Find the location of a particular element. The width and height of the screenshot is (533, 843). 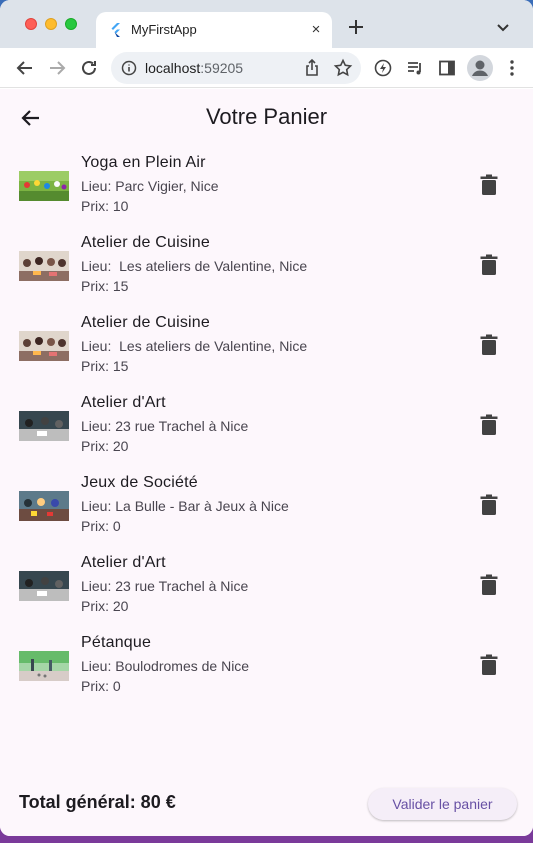

validate-cart-button: Valider le panier is located at coordinates (442, 804).